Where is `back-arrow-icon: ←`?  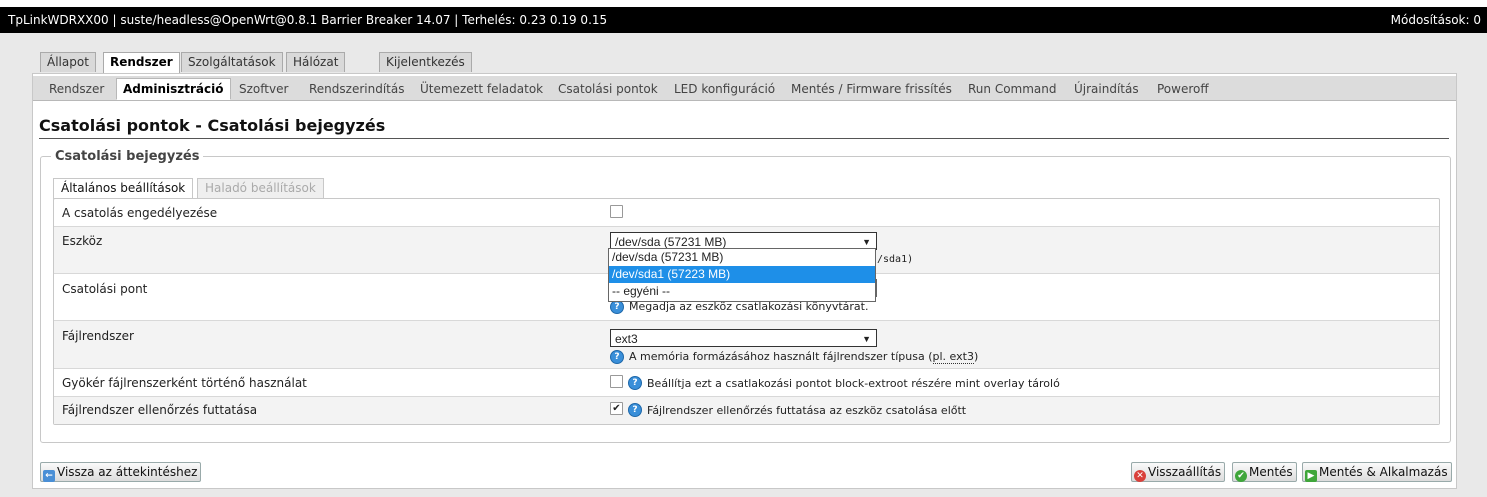 back-arrow-icon: ← is located at coordinates (49, 476).